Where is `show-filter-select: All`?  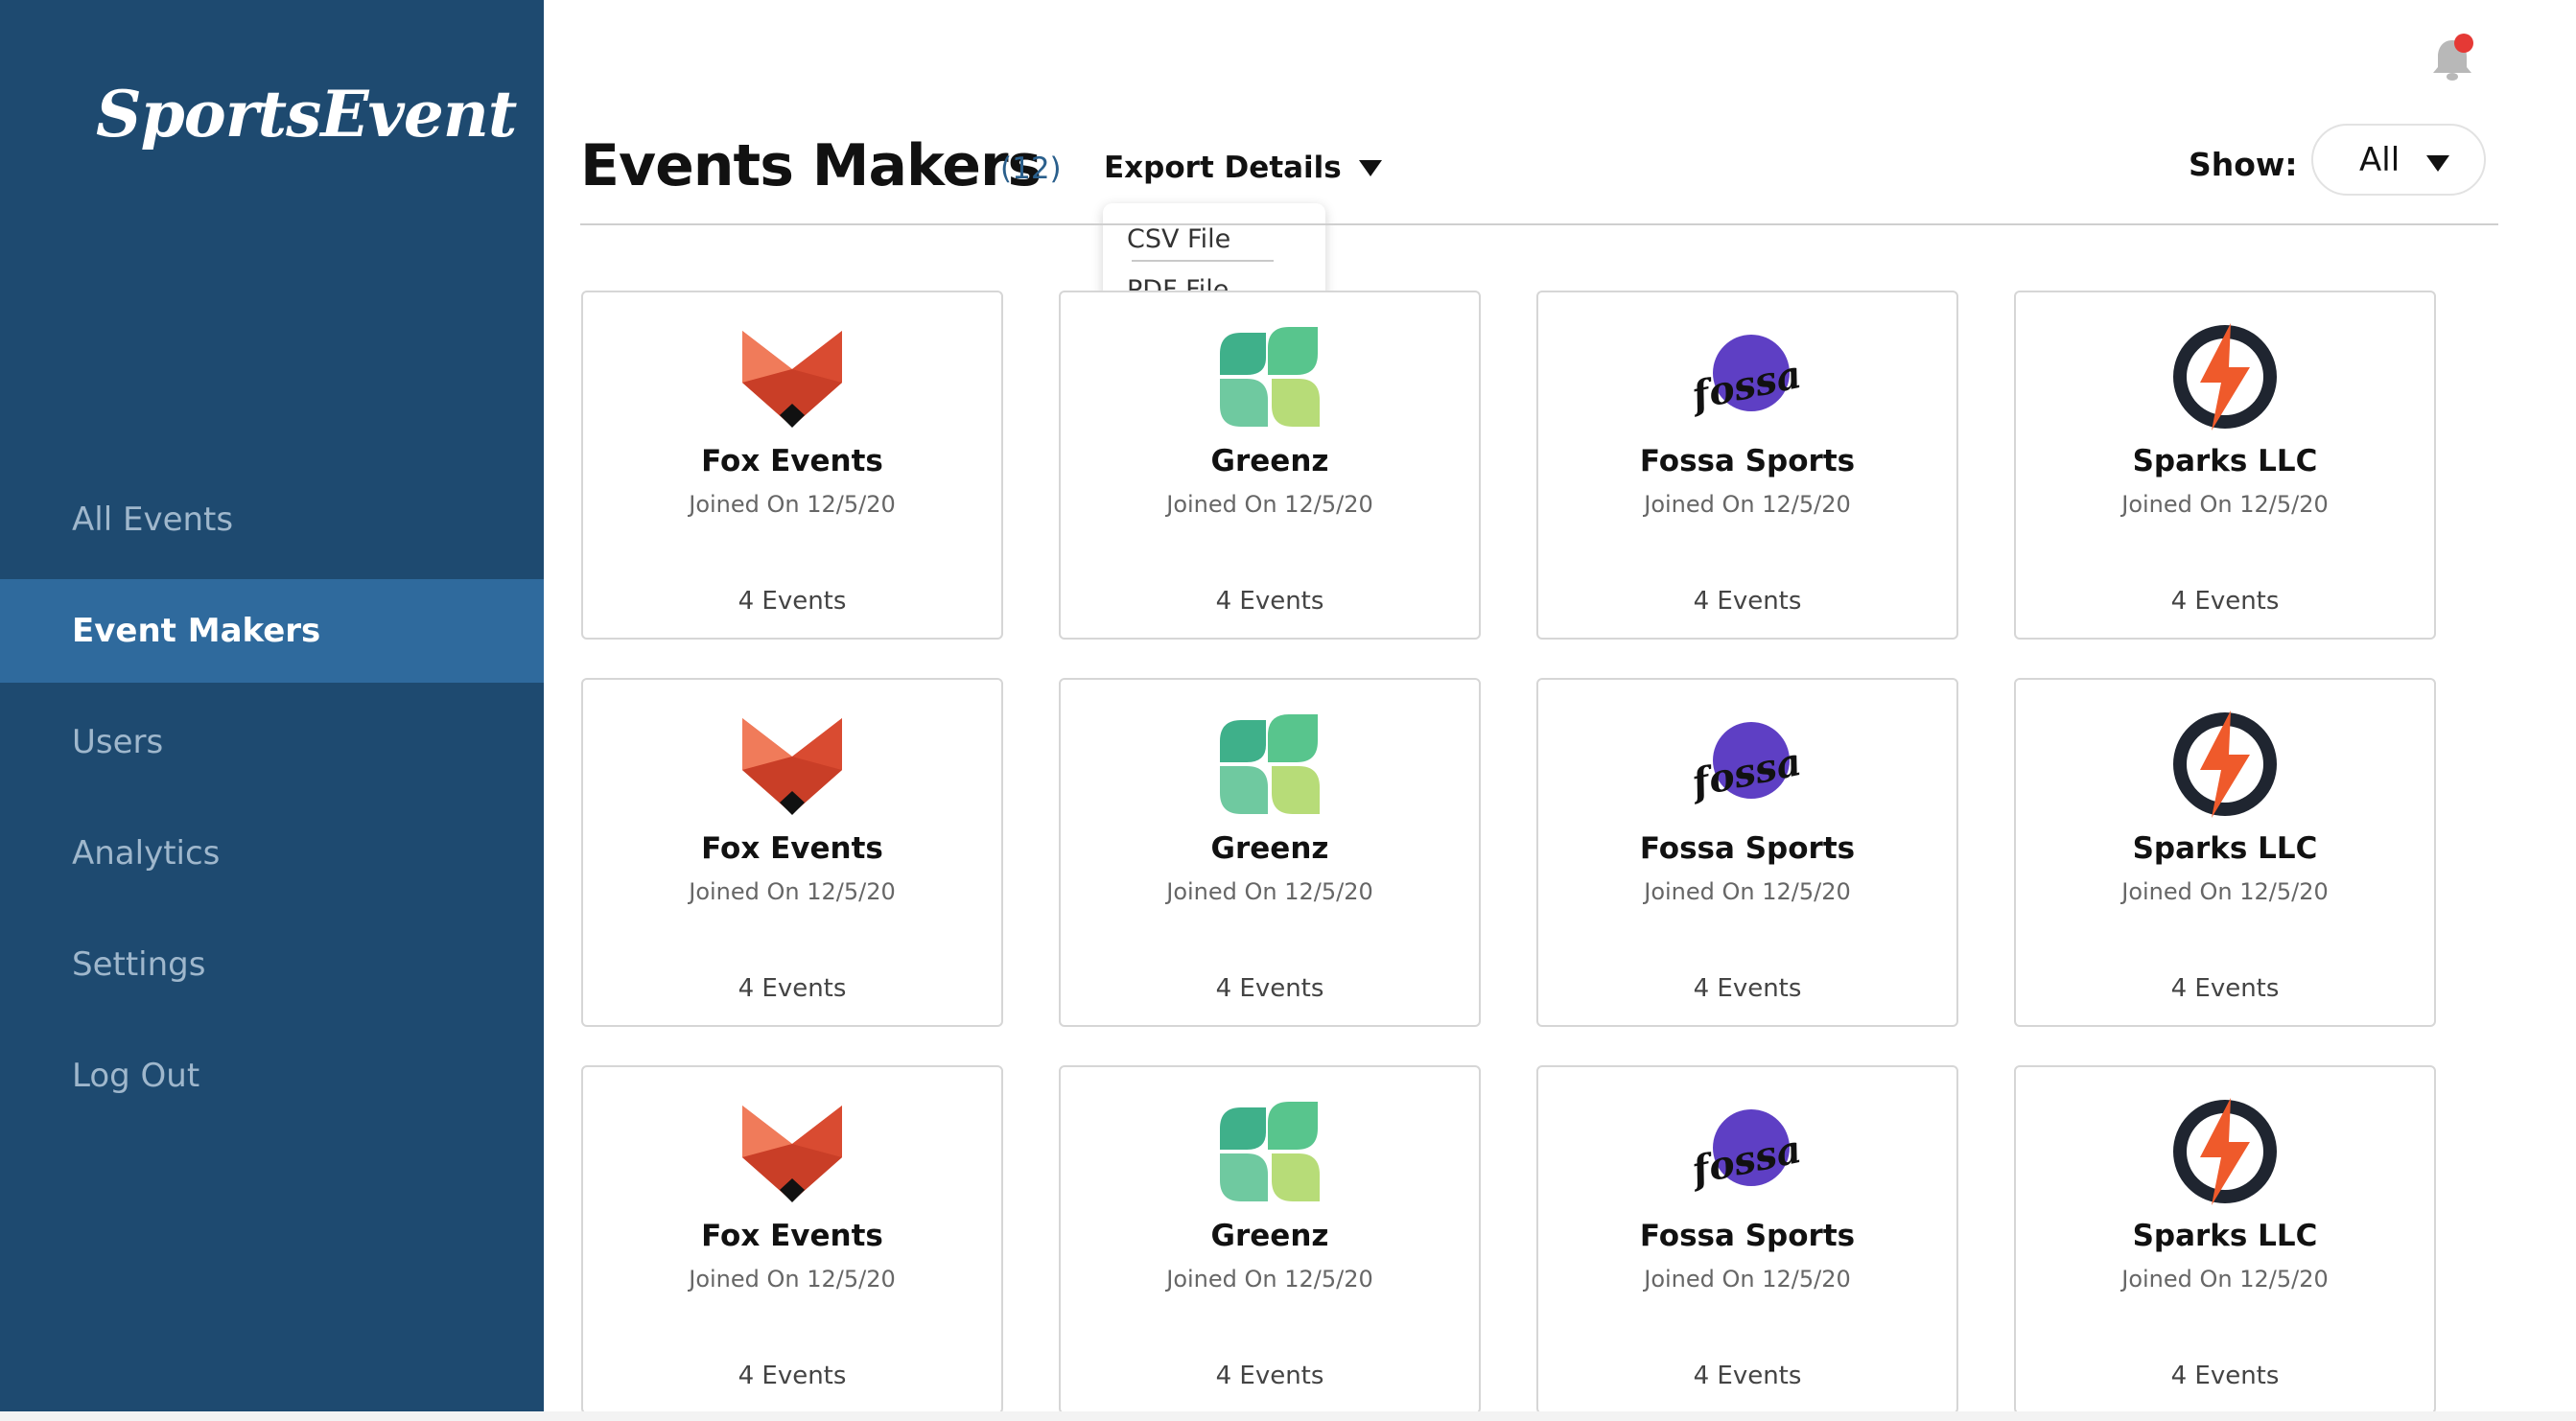
show-filter-select: All is located at coordinates (2398, 160).